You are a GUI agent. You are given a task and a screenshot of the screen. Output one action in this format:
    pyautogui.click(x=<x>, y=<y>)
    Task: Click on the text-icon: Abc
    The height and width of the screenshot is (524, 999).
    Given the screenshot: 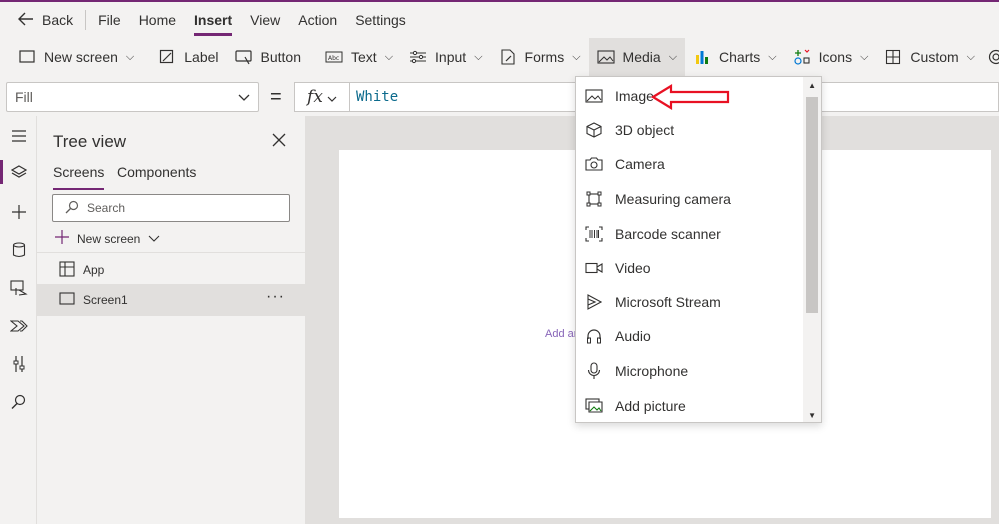 What is the action you would take?
    pyautogui.click(x=334, y=57)
    